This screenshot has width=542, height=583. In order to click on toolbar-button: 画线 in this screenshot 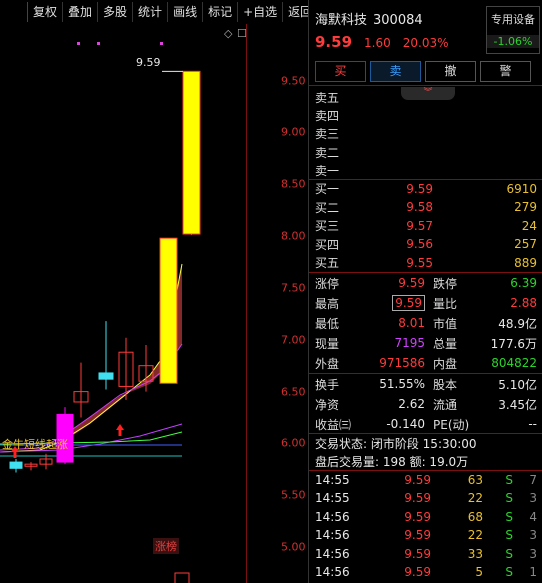, I will do `click(184, 12)`.